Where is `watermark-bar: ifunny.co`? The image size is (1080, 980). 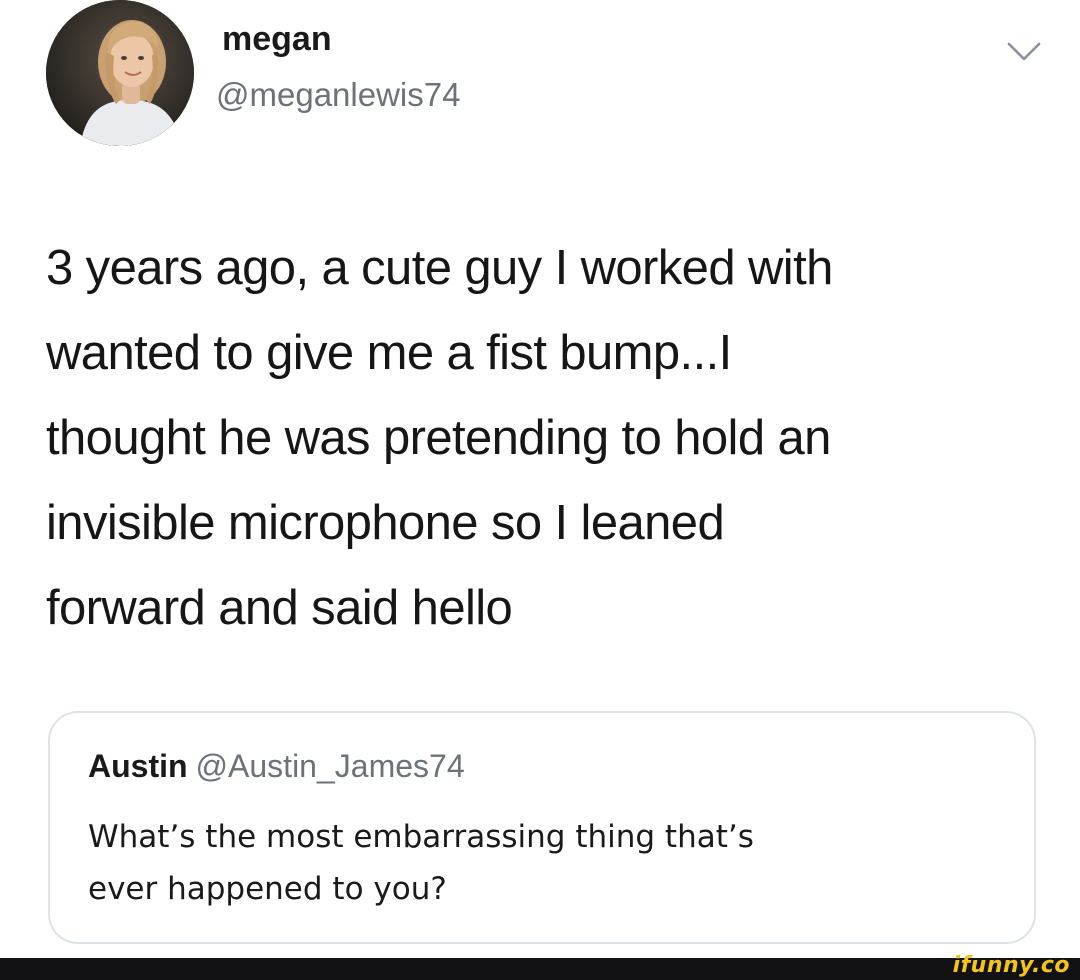 watermark-bar: ifunny.co is located at coordinates (540, 966).